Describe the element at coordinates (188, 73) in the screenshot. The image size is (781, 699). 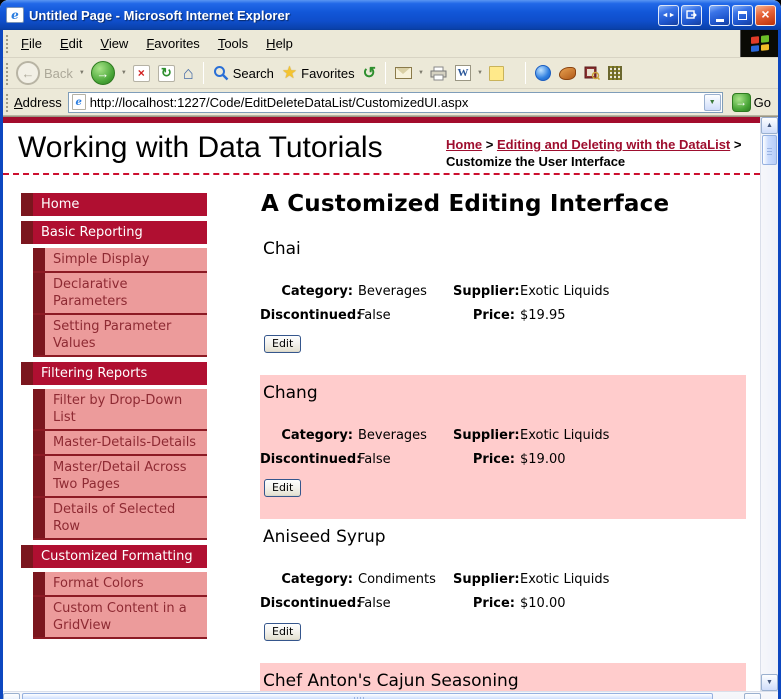
I see `home-button: ⌂` at that location.